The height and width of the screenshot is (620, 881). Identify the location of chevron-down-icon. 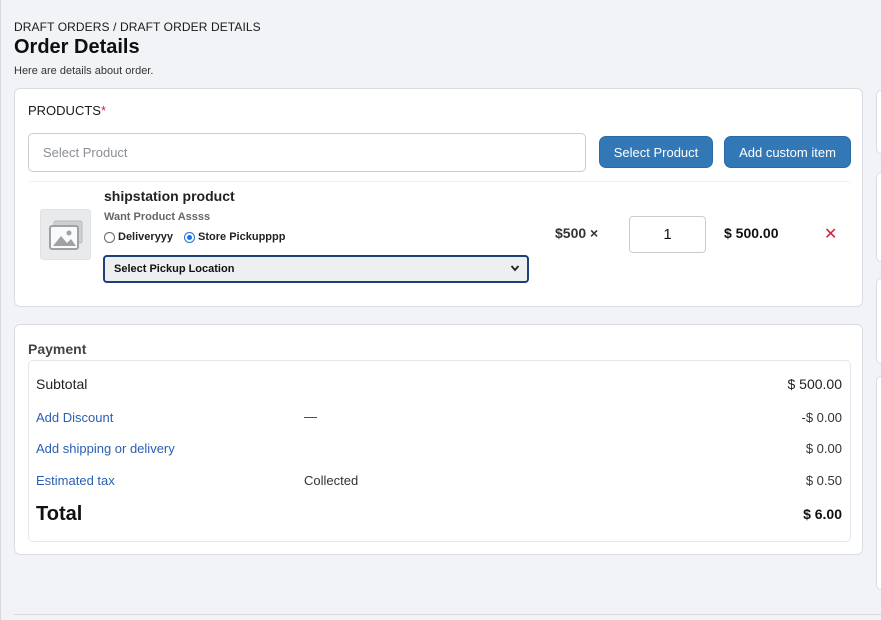
(515, 268).